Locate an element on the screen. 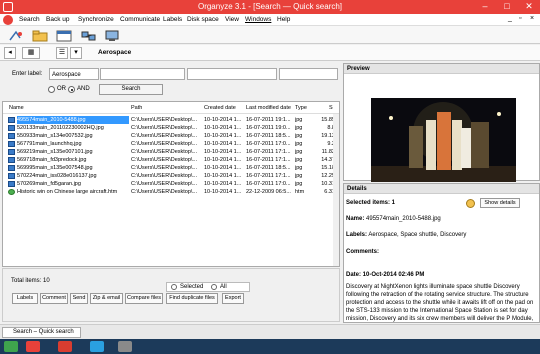 This screenshot has height=354, width=540. menu-windows: Windows is located at coordinates (258, 19).